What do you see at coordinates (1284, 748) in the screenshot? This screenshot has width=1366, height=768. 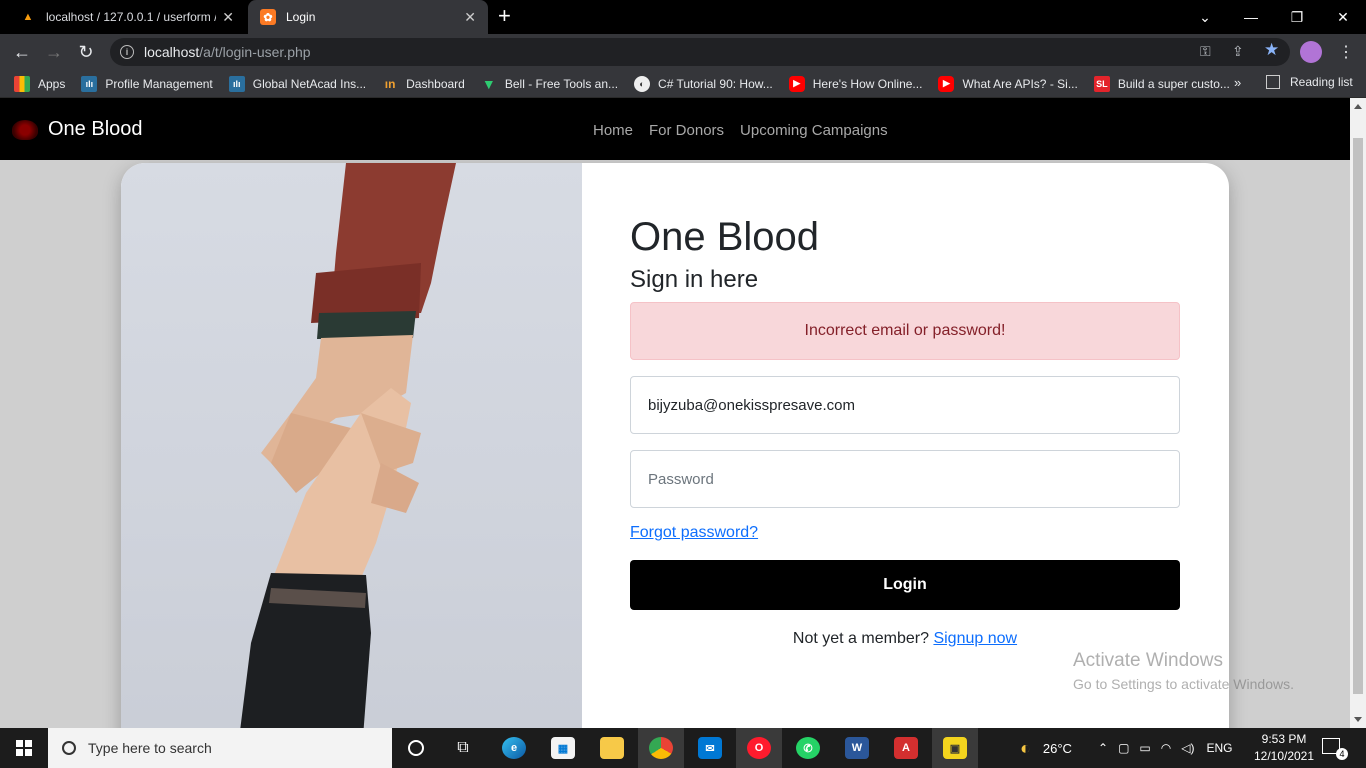 I see `taskbar-clock: 9:53 PM 12/10/2021` at bounding box center [1284, 748].